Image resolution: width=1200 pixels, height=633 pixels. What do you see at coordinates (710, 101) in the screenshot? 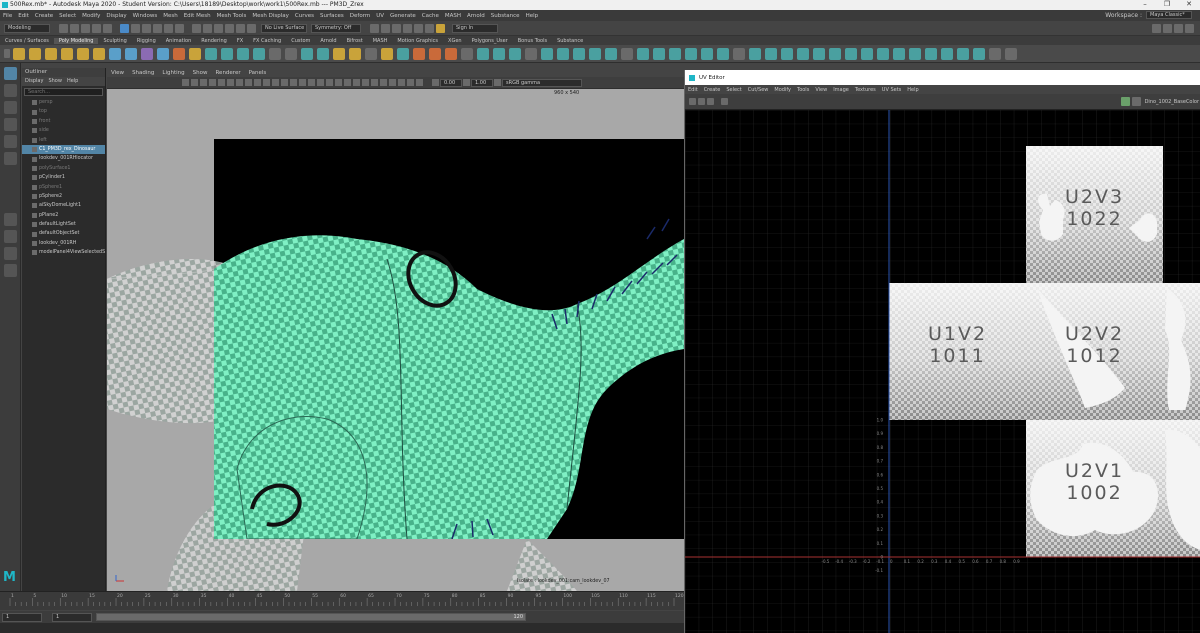
I see `uv-checker-icon` at bounding box center [710, 101].